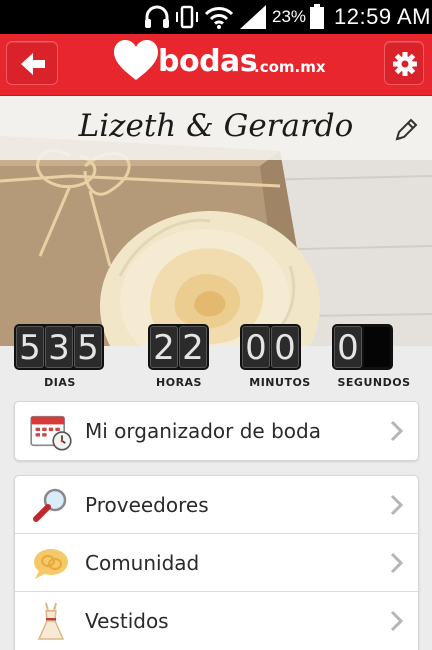  I want to click on chat-bubbles-icon, so click(51, 564).